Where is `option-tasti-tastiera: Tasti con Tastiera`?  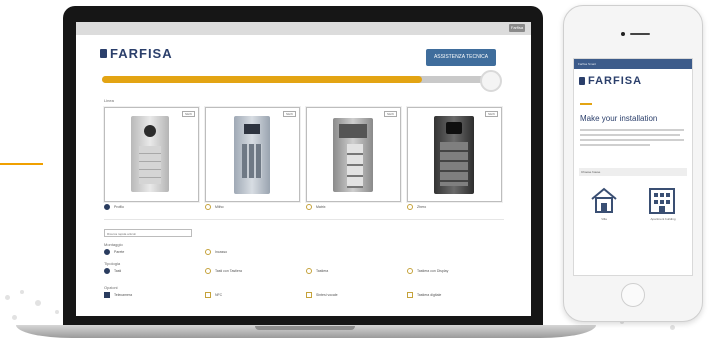
option-tasti-tastiera: Tasti con Tastiera is located at coordinates (223, 271).